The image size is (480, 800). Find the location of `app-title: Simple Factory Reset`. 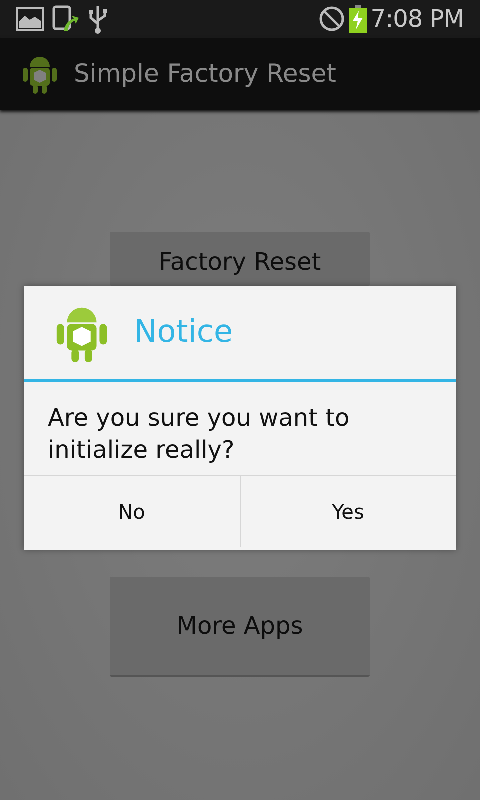

app-title: Simple Factory Reset is located at coordinates (205, 74).